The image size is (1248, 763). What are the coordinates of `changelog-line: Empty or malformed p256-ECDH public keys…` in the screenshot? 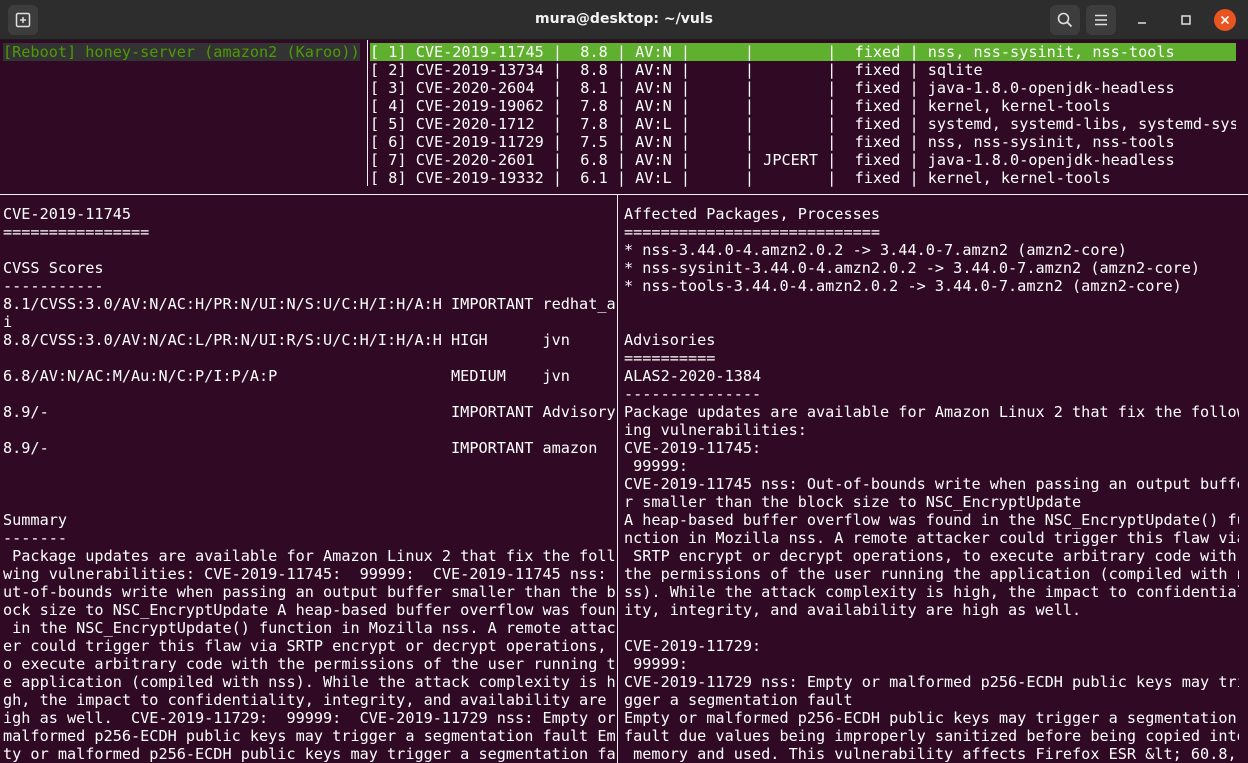 It's located at (930, 718).